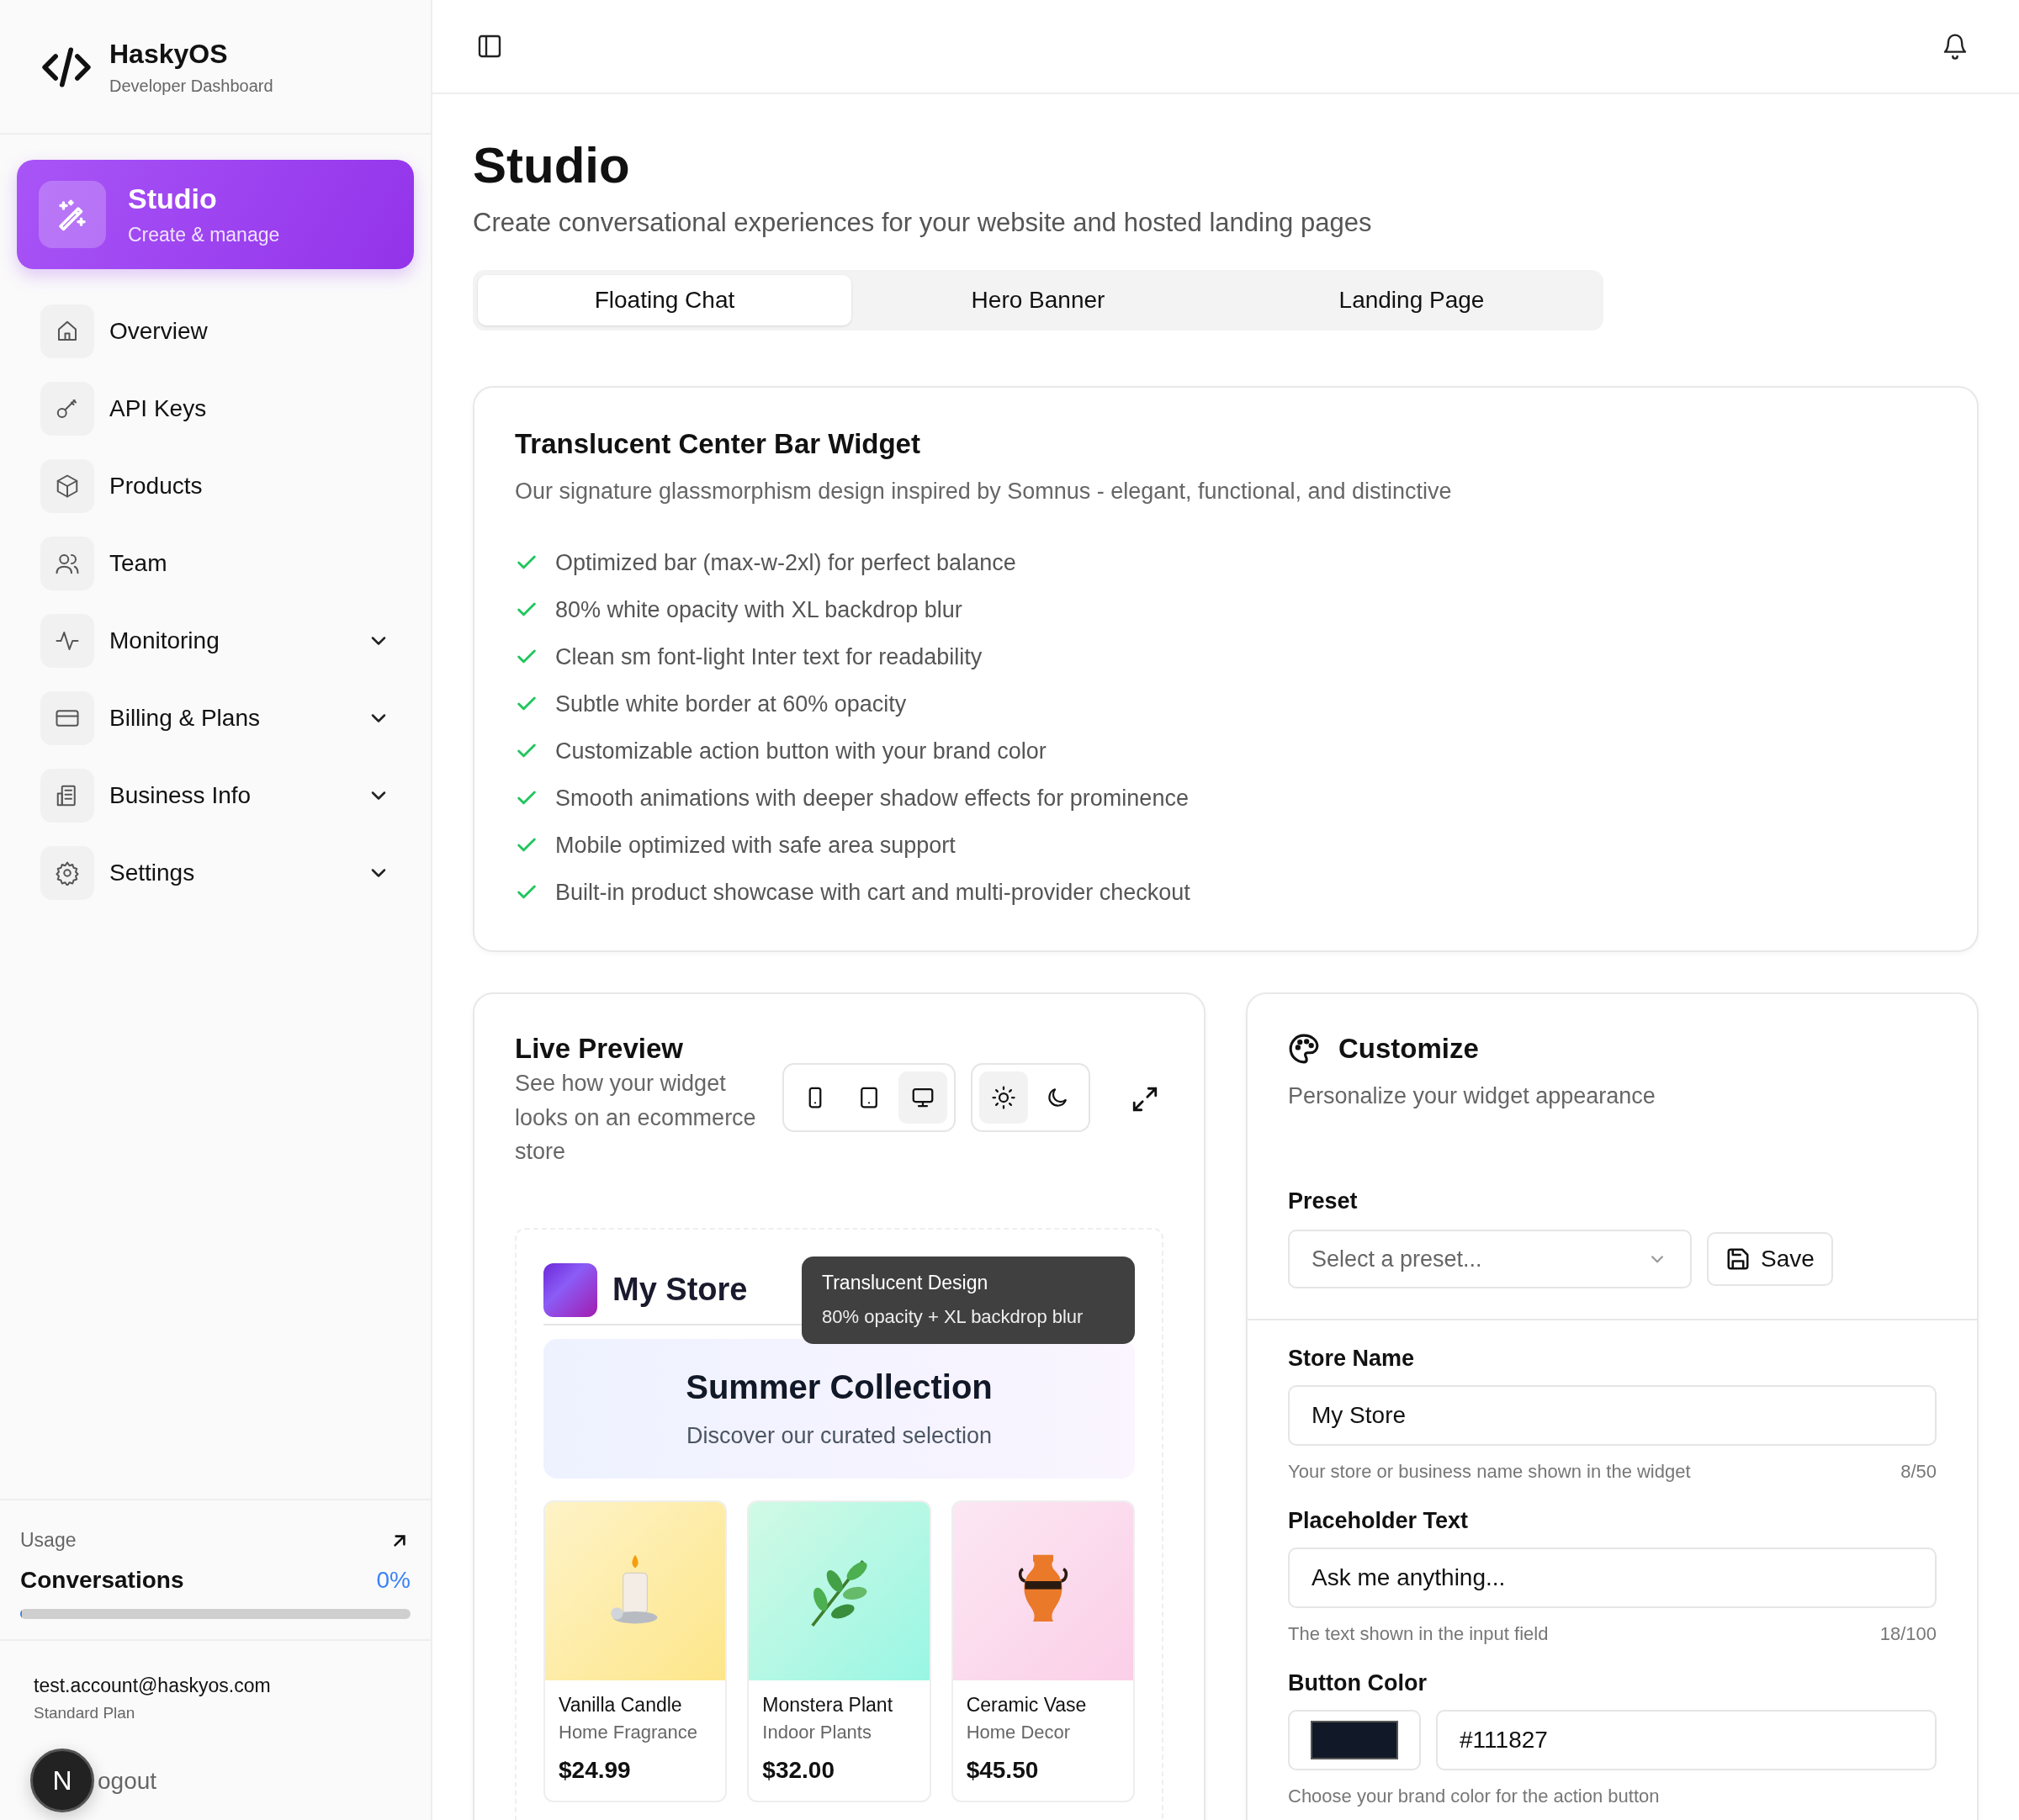 This screenshot has width=2019, height=1820. I want to click on product-name: Monstera Plant, so click(828, 1705).